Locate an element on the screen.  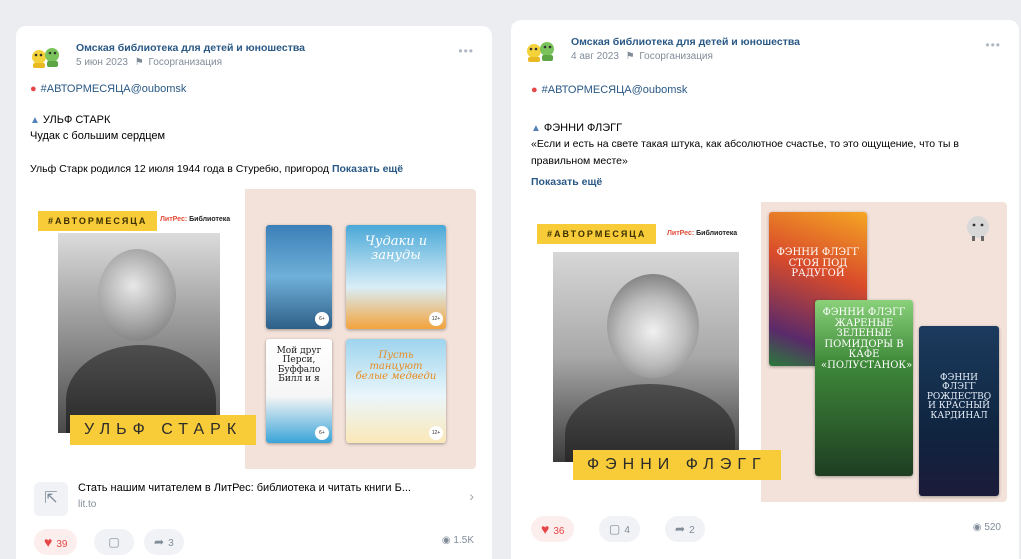
post-date: 5 июн 2023 is located at coordinates (102, 62).